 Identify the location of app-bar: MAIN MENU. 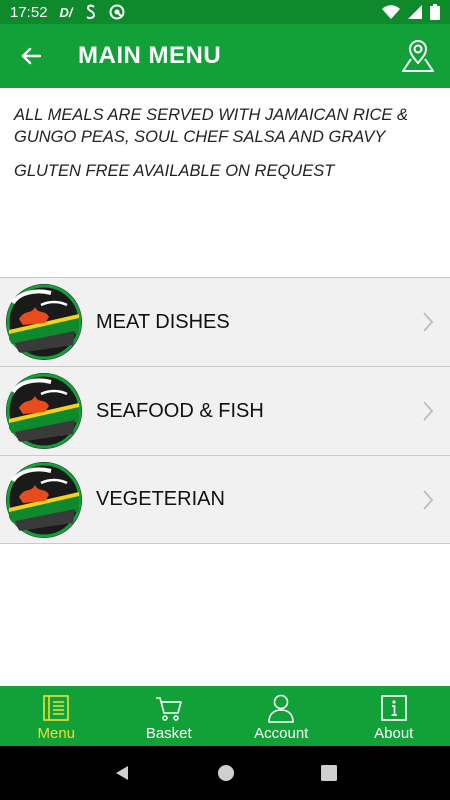
(225, 56).